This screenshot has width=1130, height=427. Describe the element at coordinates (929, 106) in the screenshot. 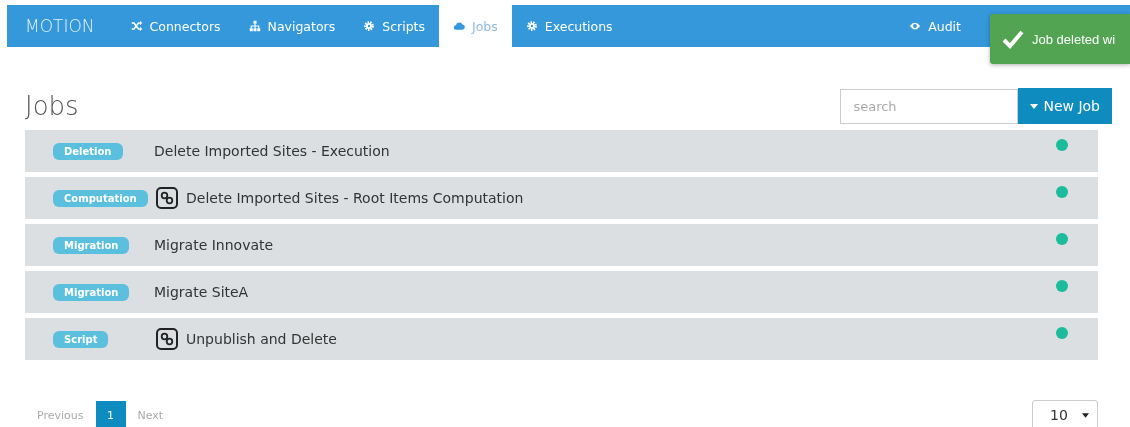

I see `search-field: search` at that location.